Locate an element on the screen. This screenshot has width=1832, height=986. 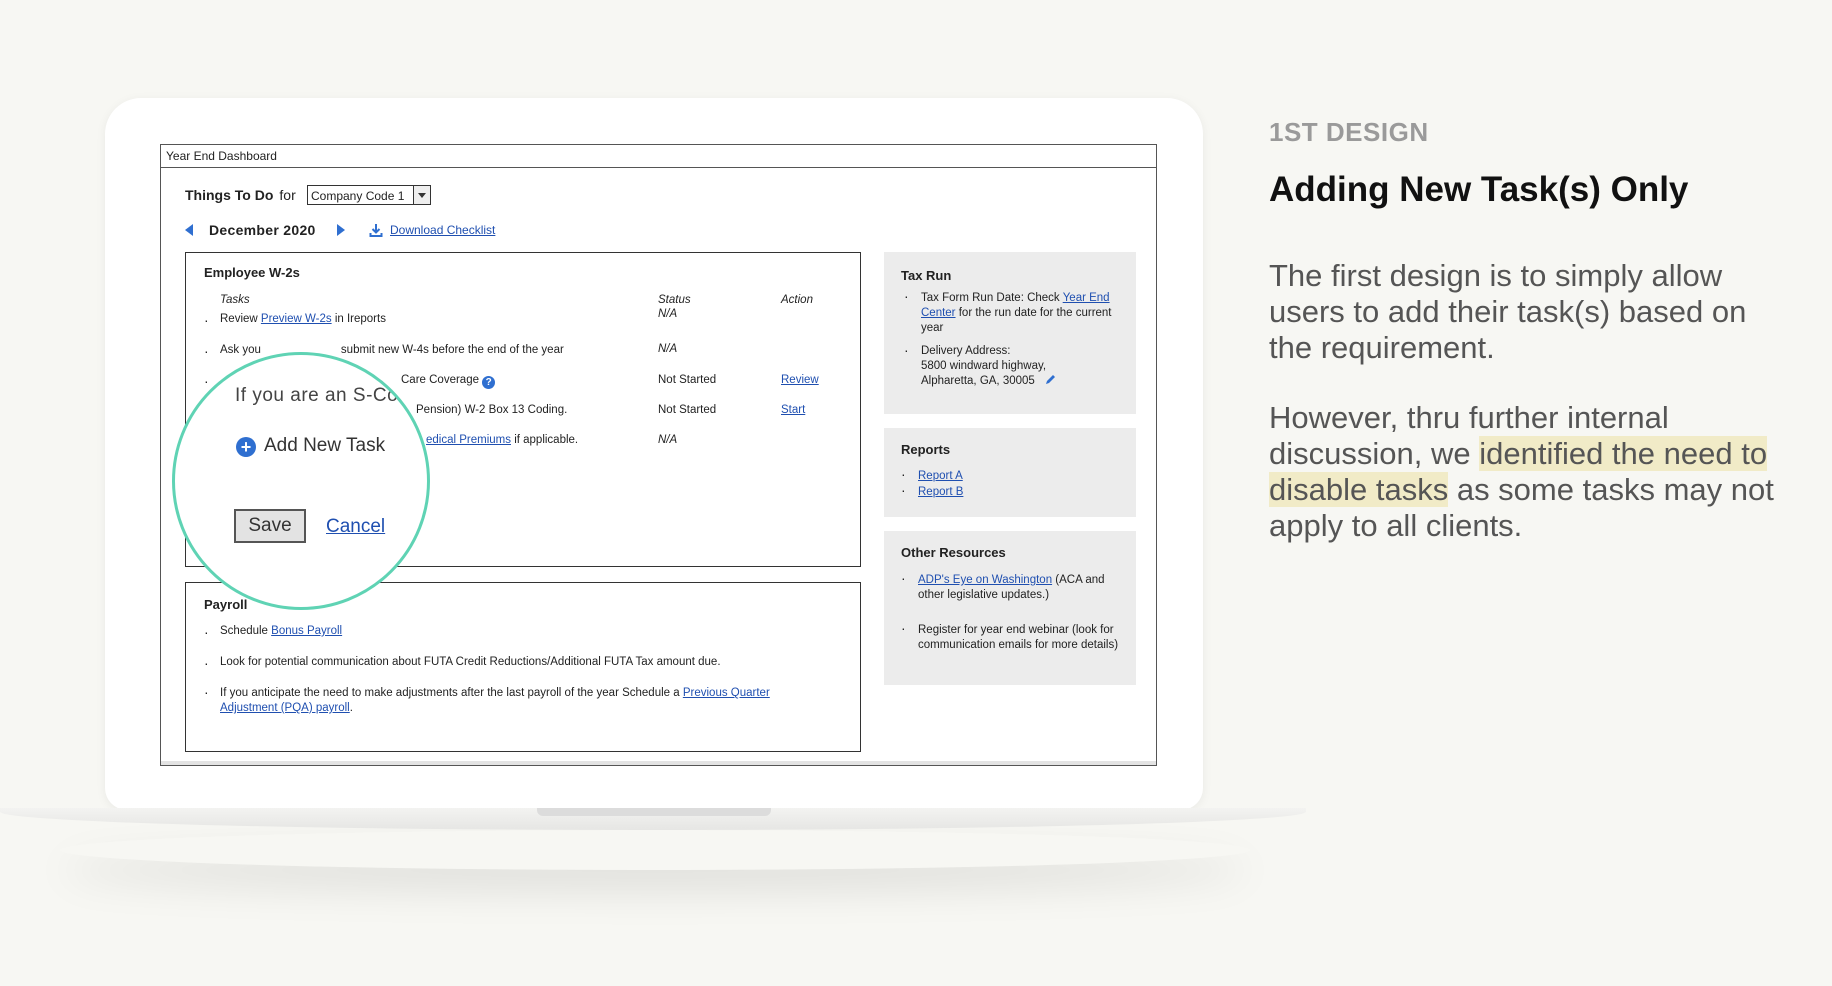
card-title: Other Resources is located at coordinates (953, 552).